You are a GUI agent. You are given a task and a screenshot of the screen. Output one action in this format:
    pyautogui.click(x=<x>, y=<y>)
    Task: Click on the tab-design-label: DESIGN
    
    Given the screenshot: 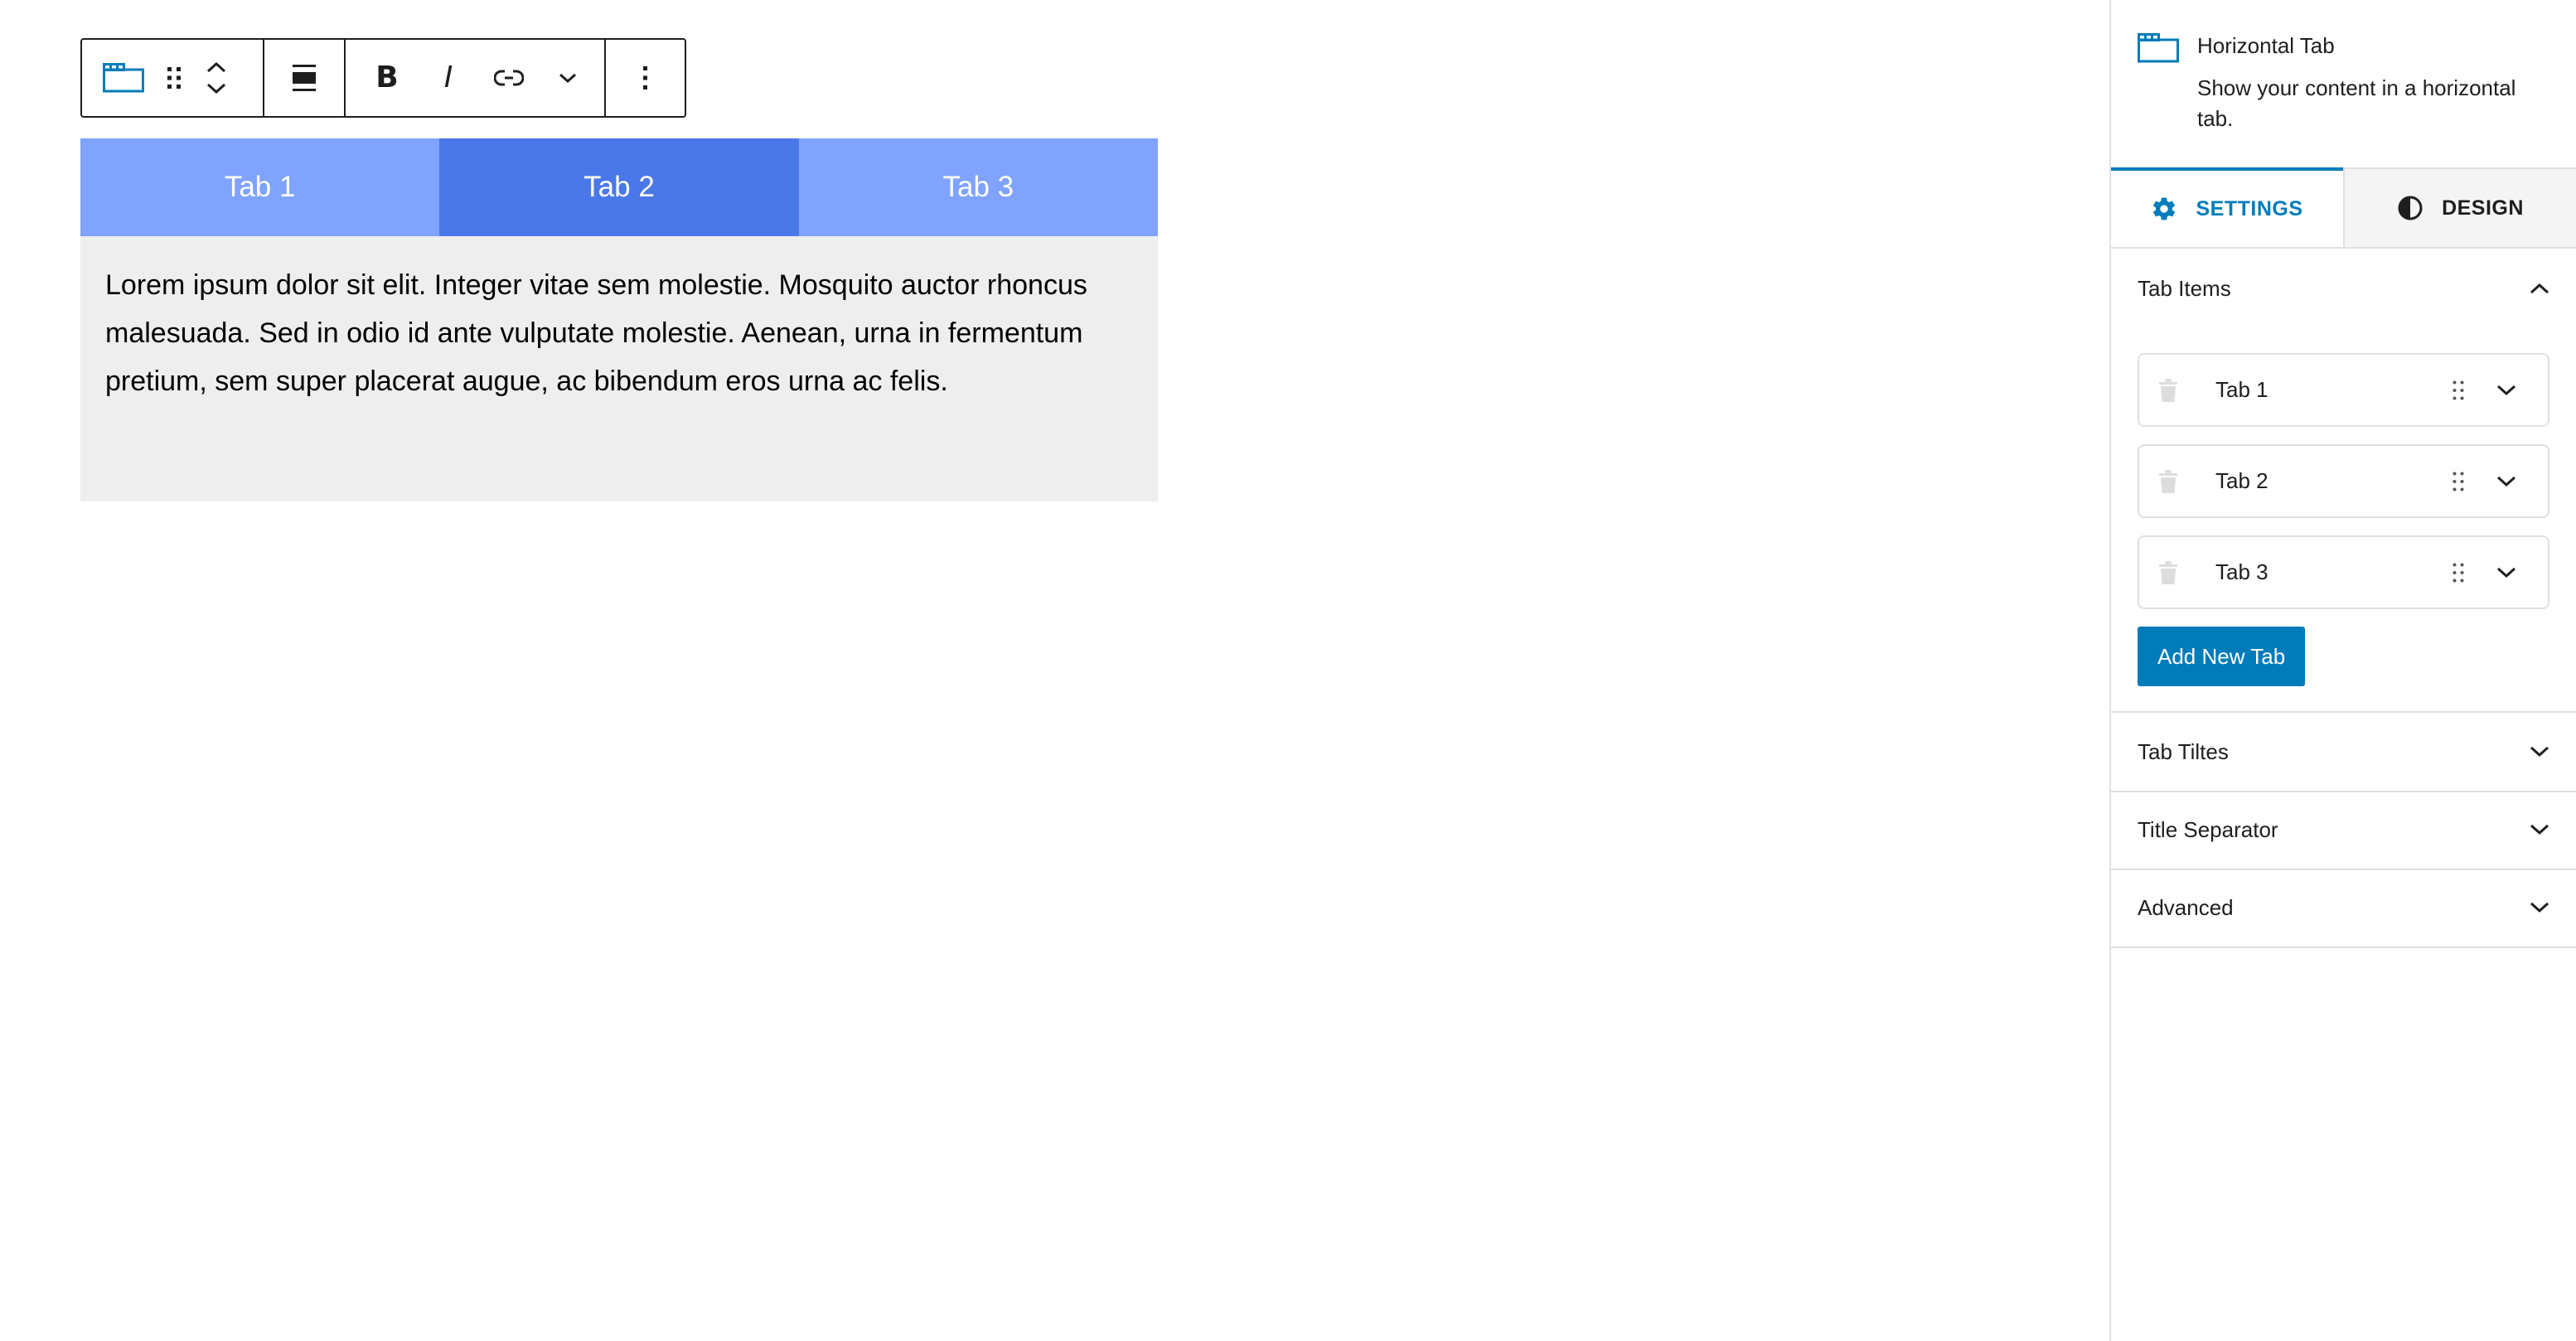 What is the action you would take?
    pyautogui.click(x=2483, y=208)
    